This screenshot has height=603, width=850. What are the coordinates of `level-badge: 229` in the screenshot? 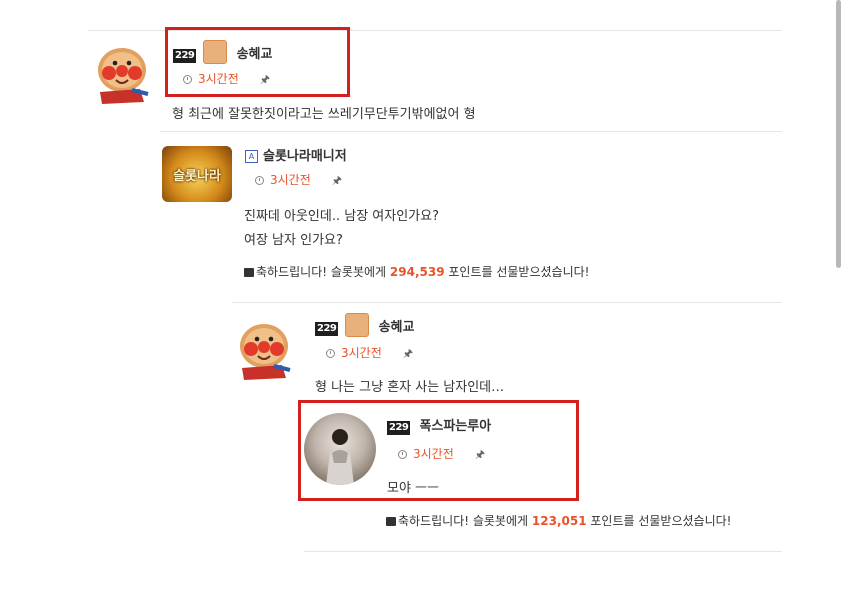 It's located at (327, 329).